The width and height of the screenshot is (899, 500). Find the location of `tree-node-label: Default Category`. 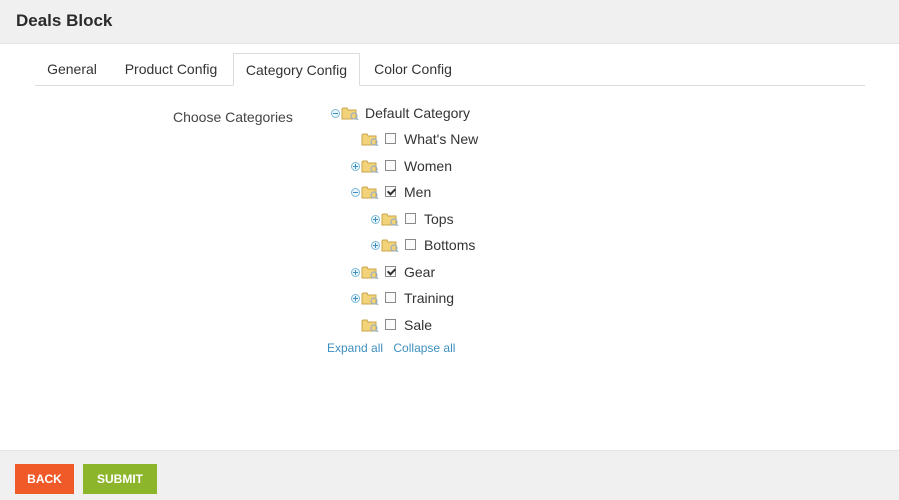

tree-node-label: Default Category is located at coordinates (417, 113).